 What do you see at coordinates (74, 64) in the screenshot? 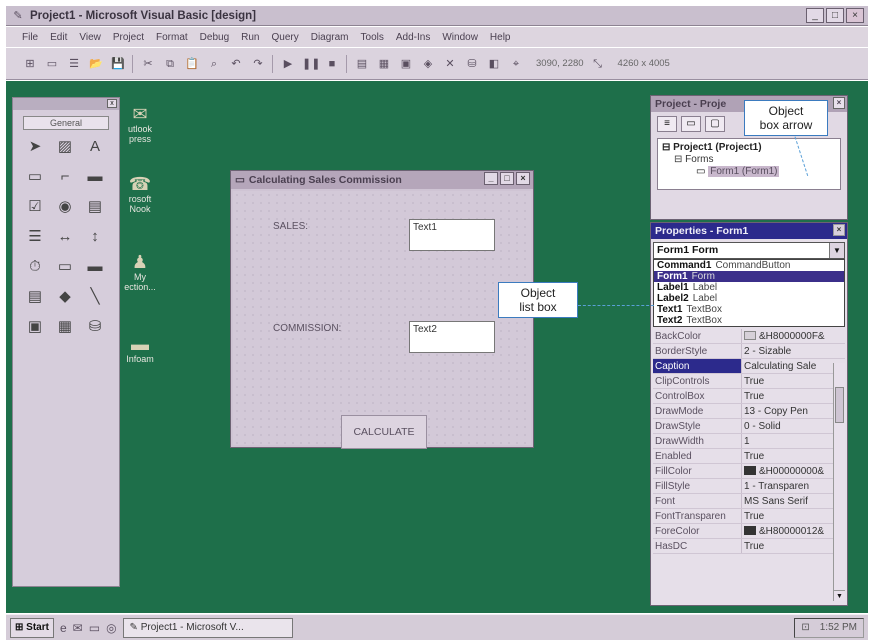
I see `menu-editor-icon: ☰` at bounding box center [74, 64].